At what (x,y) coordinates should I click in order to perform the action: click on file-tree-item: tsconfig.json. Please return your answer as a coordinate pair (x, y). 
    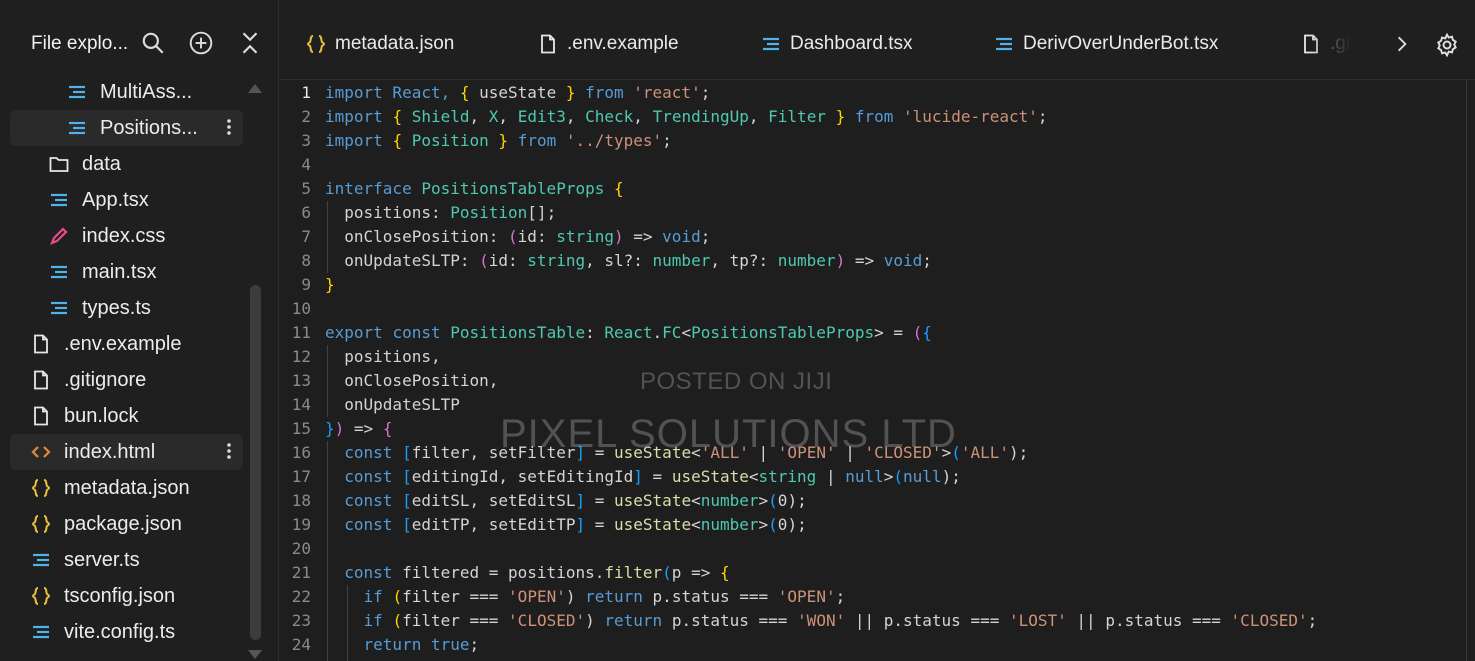
    Looking at the image, I should click on (139, 596).